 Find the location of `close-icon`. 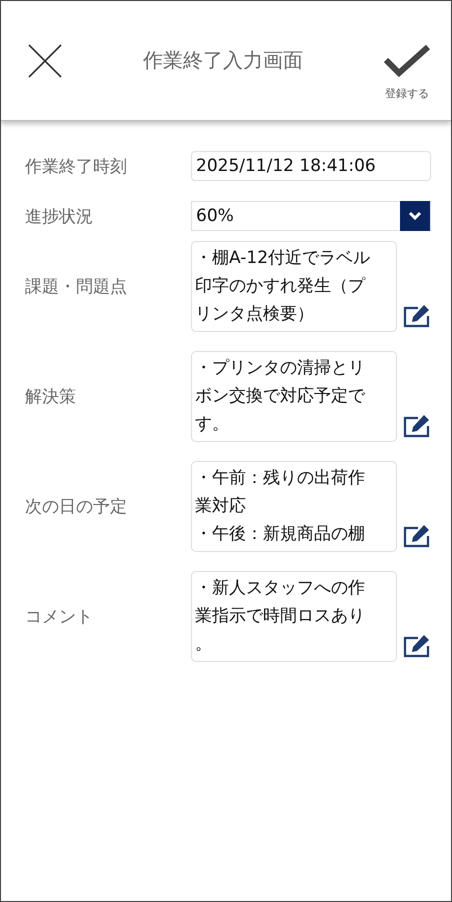

close-icon is located at coordinates (45, 60).